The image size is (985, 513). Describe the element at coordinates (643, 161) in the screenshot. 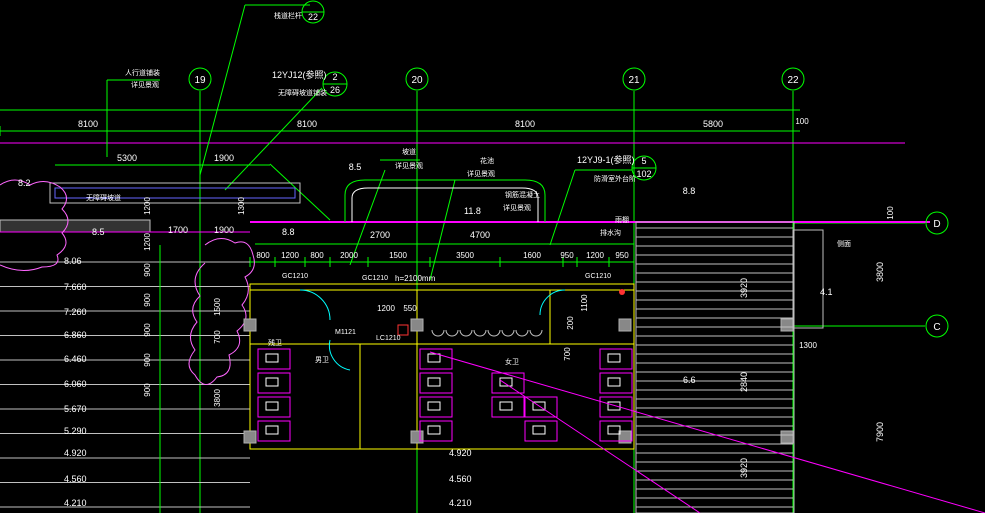

I see `detail-ref-5-top: 5` at that location.